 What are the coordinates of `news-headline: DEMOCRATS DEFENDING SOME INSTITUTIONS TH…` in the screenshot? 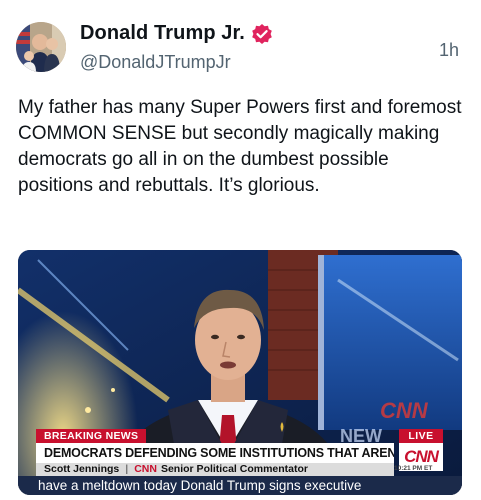 It's located at (215, 453).